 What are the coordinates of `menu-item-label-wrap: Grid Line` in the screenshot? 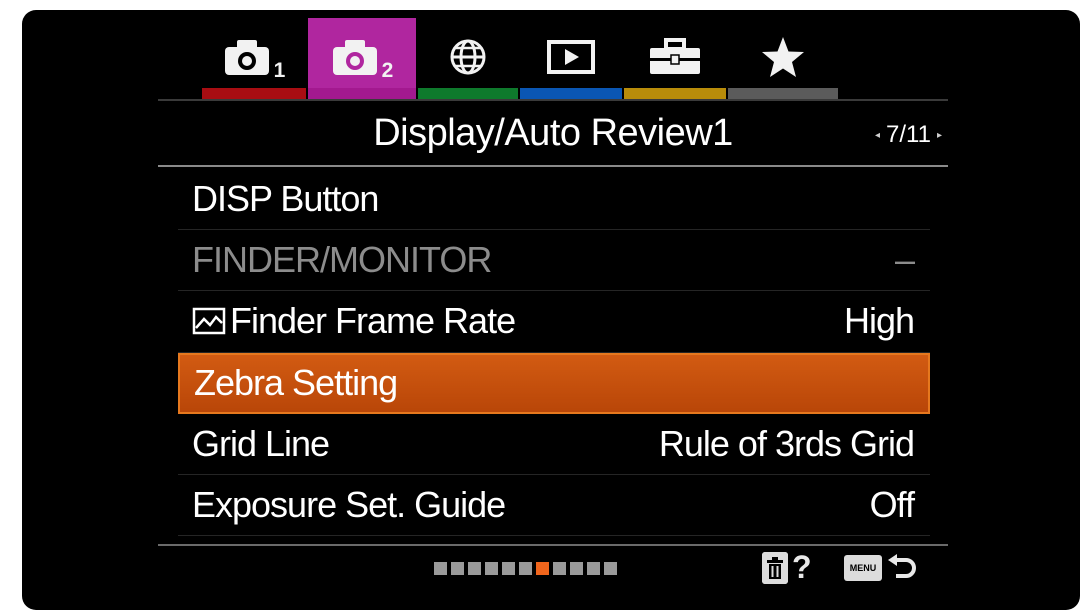 It's located at (261, 443).